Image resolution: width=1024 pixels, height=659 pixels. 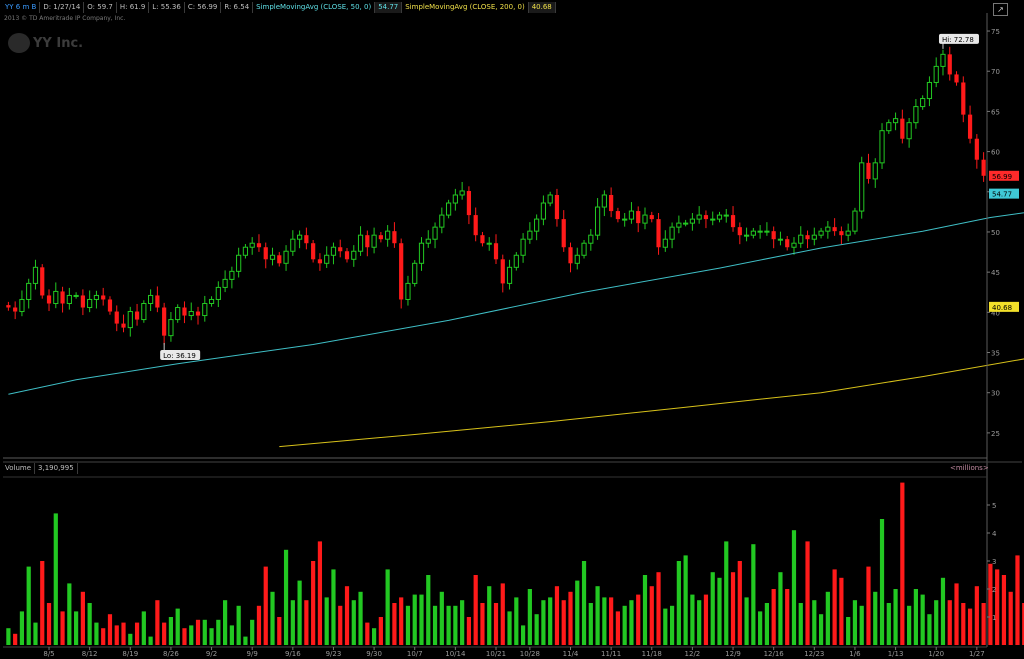 What do you see at coordinates (995, 112) in the screenshot?
I see `price-tick-label: 65` at bounding box center [995, 112].